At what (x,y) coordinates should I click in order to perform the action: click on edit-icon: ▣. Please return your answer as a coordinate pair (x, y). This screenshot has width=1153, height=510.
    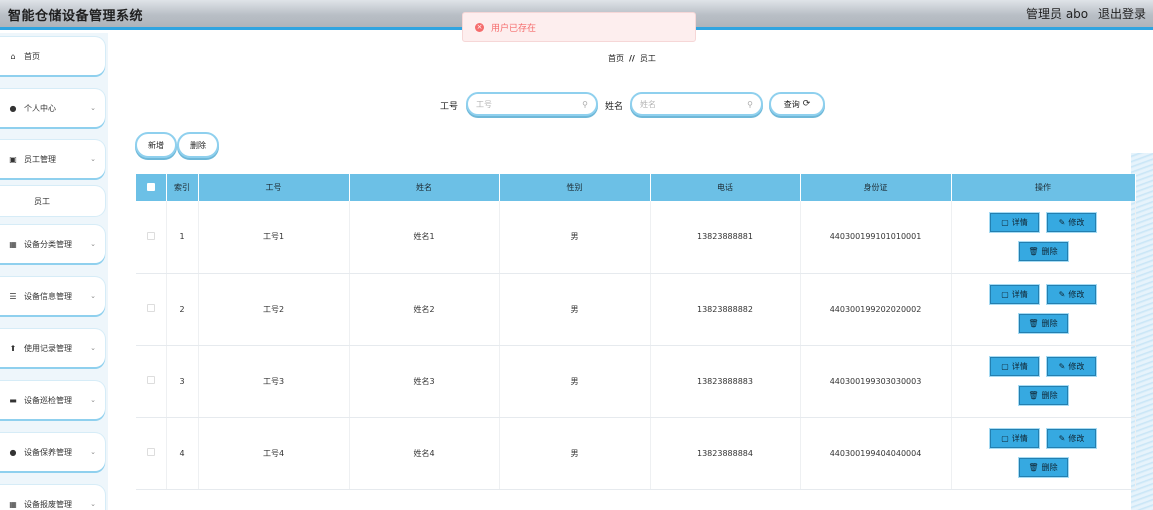
    Looking at the image, I should click on (13, 159).